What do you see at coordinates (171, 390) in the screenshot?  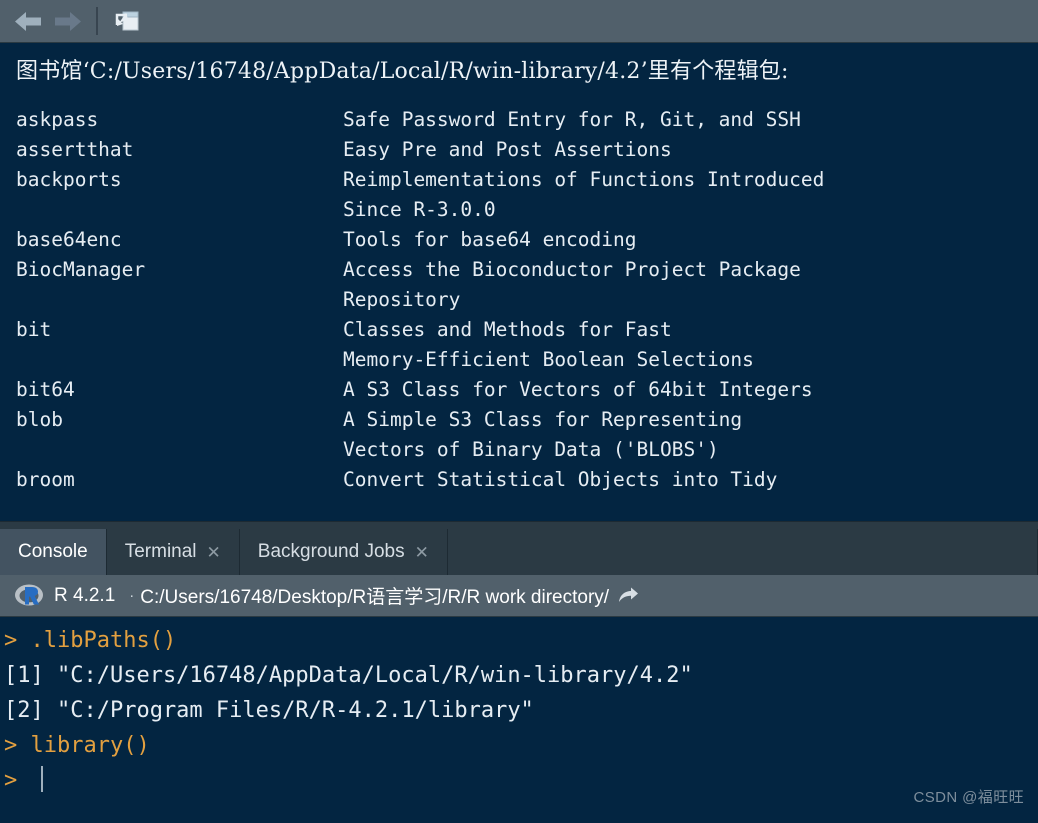 I see `package-name: bit64` at bounding box center [171, 390].